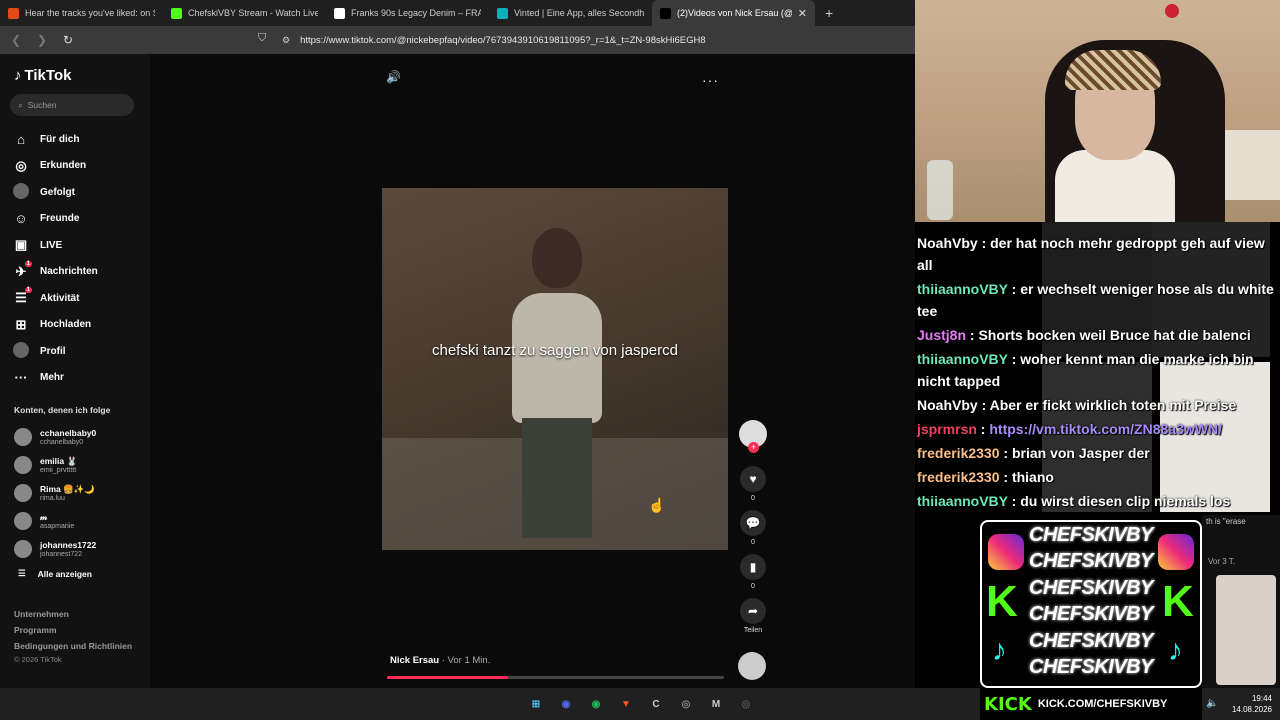 This screenshot has width=1280, height=720. Describe the element at coordinates (716, 704) in the screenshot. I see `gmail-icon: M` at that location.